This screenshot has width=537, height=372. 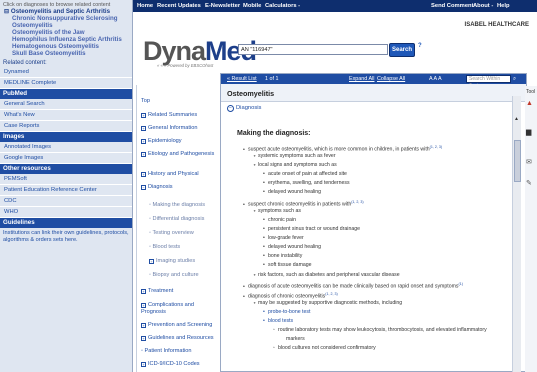 I want to click on toc-subitem: ◦ Differential diagnosis, so click(x=186, y=219).